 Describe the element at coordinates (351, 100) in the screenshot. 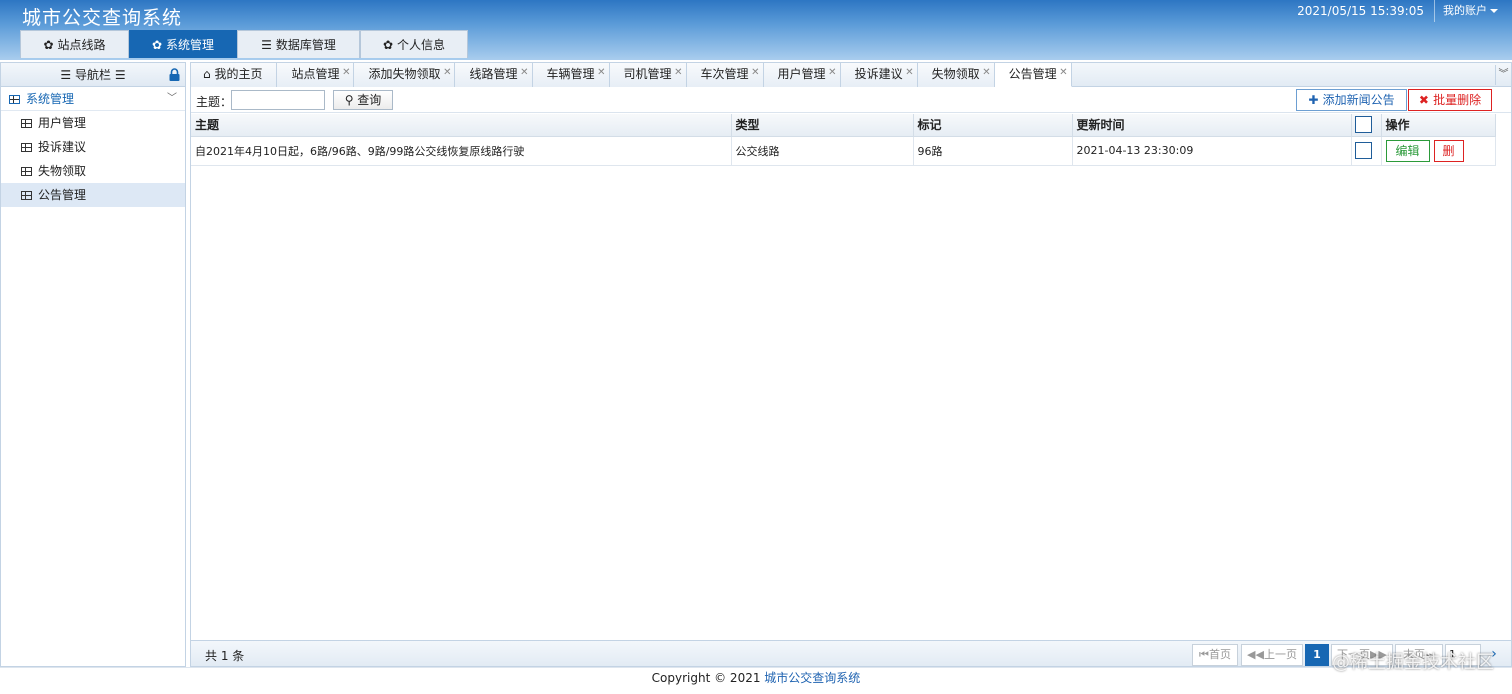

I see `search-icon: ⚲` at that location.